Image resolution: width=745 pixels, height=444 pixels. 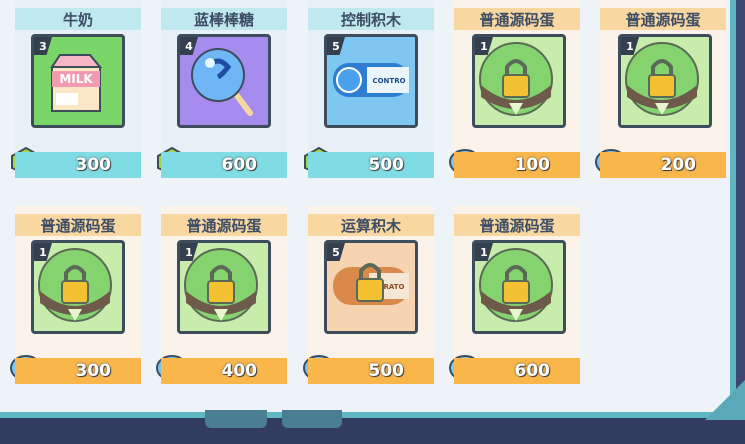 I want to click on shop-card-egg-100: 普通源码蛋 1 100, so click(x=514, y=89).